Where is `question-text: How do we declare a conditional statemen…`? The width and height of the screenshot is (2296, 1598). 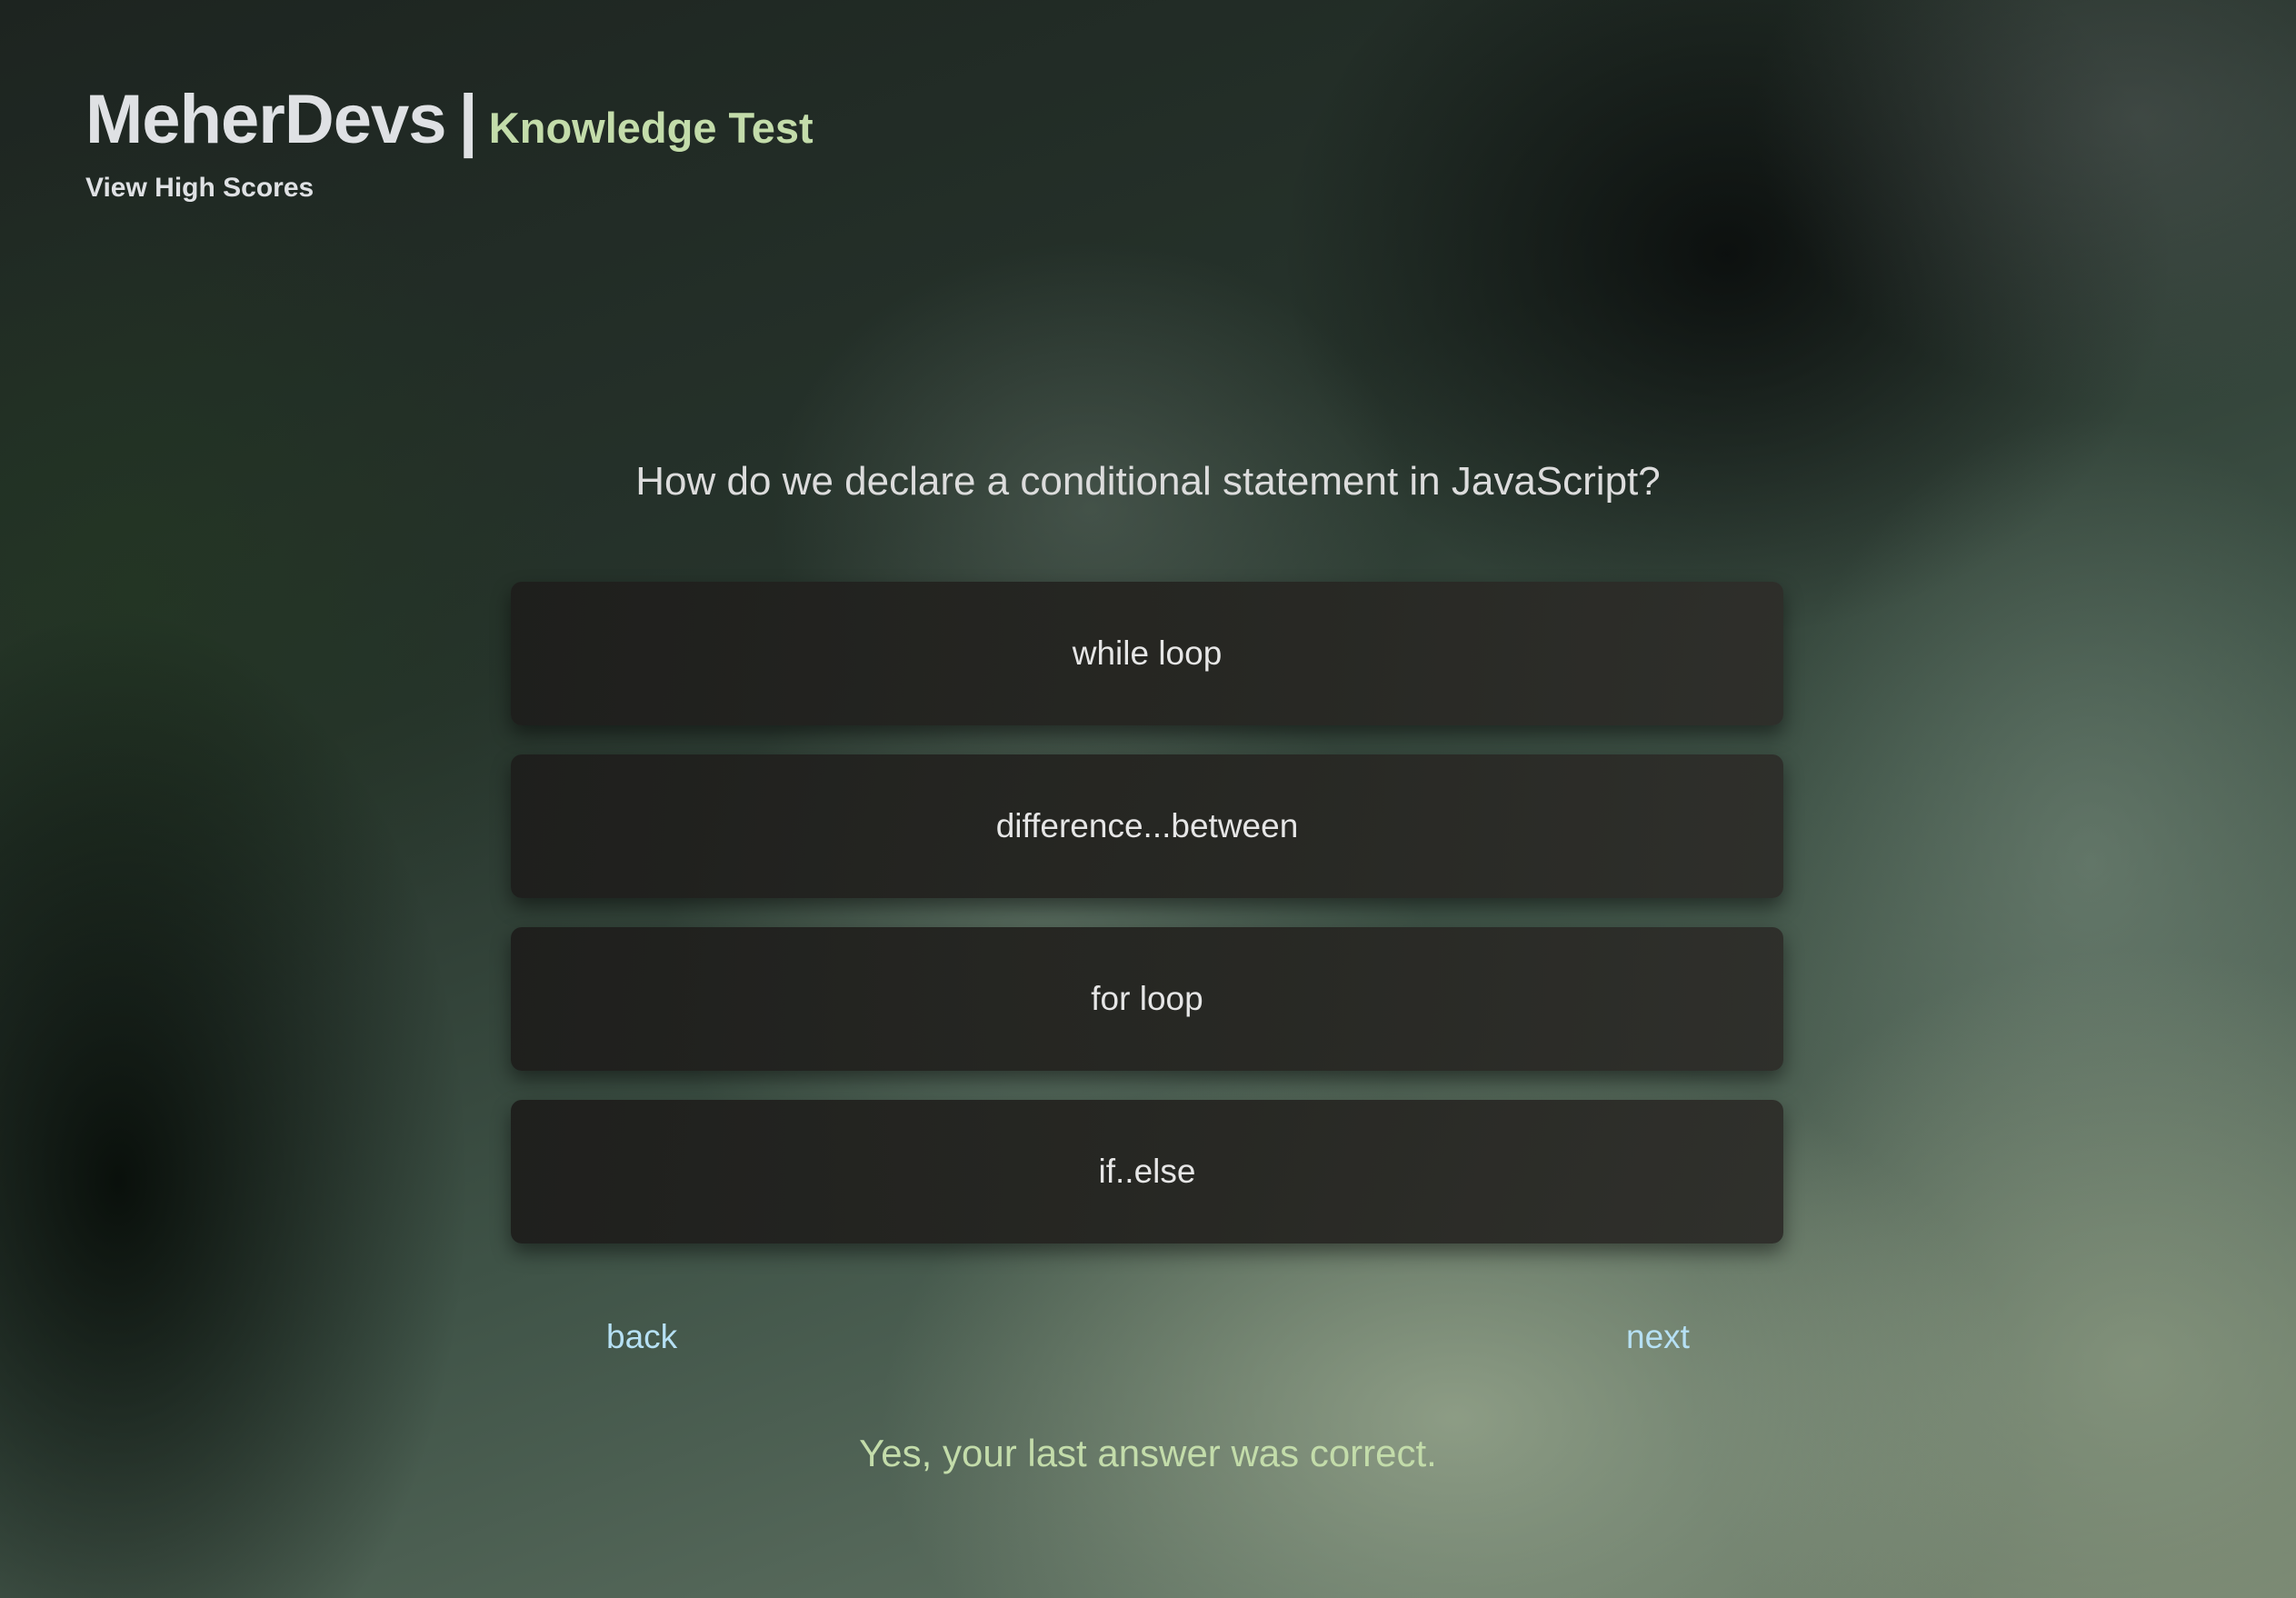 question-text: How do we declare a conditional statemen… is located at coordinates (1148, 481).